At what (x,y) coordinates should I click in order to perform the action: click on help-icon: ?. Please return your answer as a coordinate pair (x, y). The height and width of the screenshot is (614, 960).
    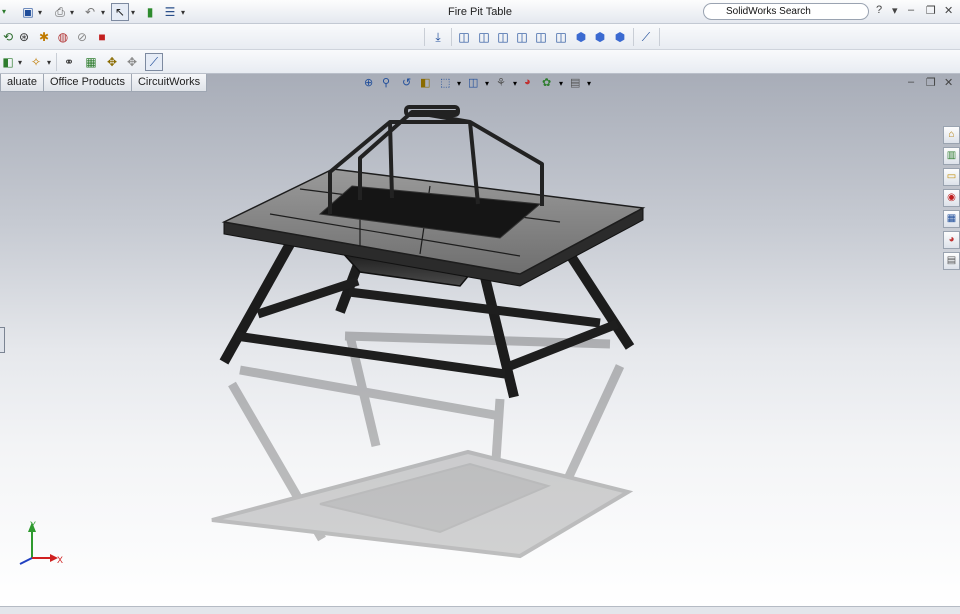
    Looking at the image, I should click on (879, 10).